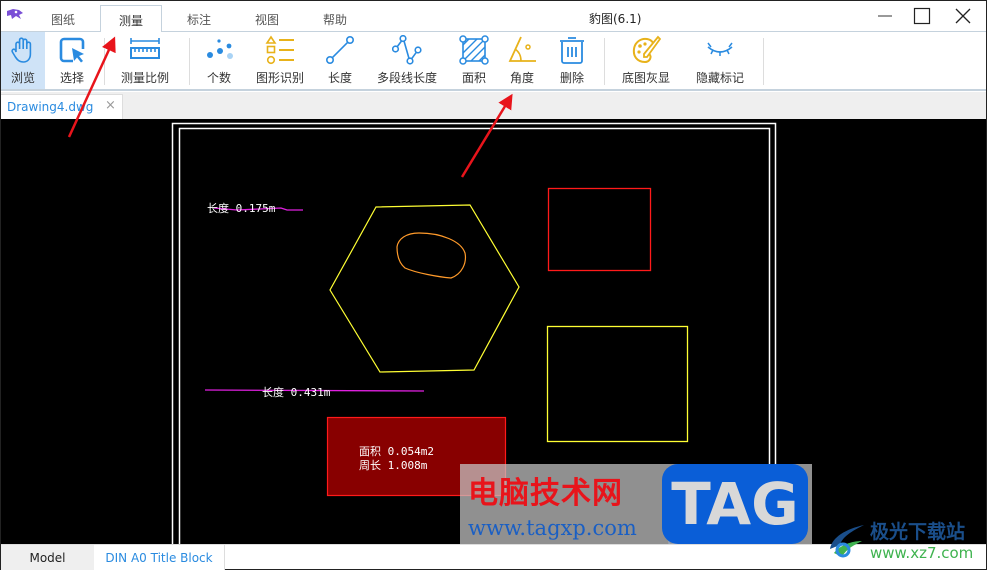 The height and width of the screenshot is (570, 987). I want to click on maximize-button, so click(922, 16).